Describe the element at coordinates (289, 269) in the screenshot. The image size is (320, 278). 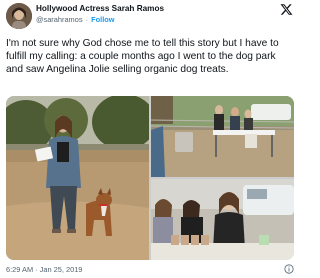
I see `info-icon` at that location.